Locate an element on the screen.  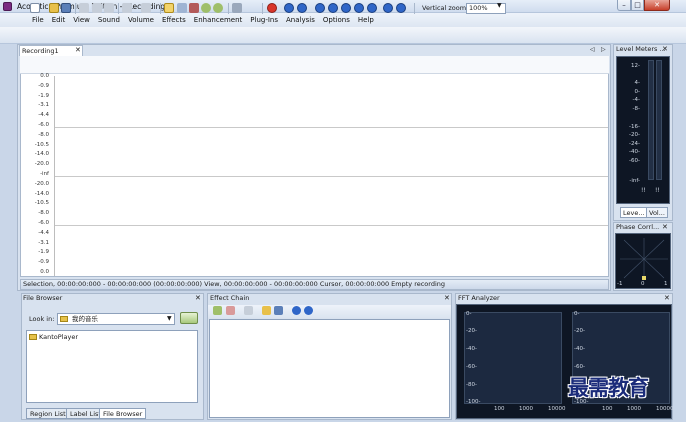
record-icon is located at coordinates (272, 8).